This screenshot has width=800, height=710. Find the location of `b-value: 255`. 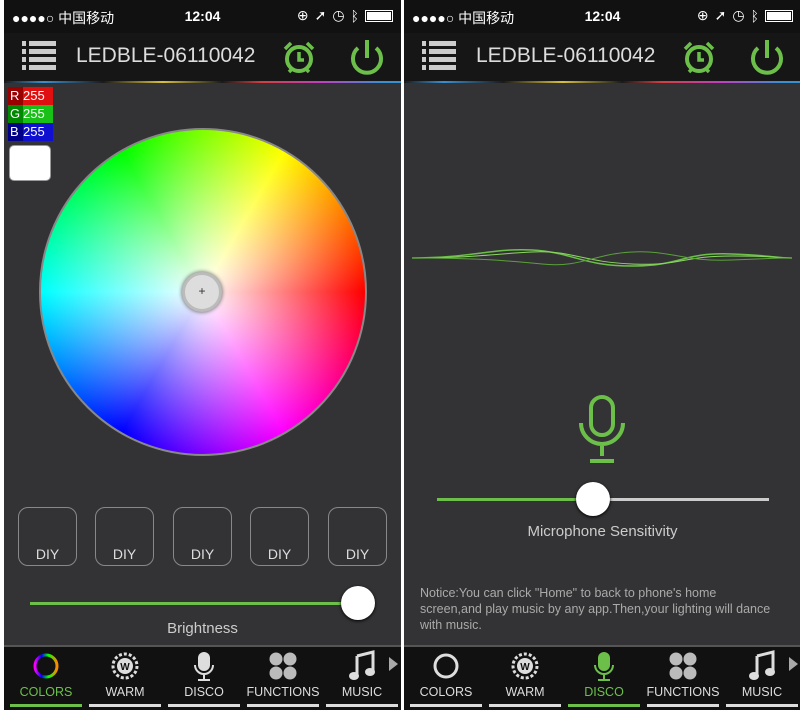

b-value: 255 is located at coordinates (34, 131).